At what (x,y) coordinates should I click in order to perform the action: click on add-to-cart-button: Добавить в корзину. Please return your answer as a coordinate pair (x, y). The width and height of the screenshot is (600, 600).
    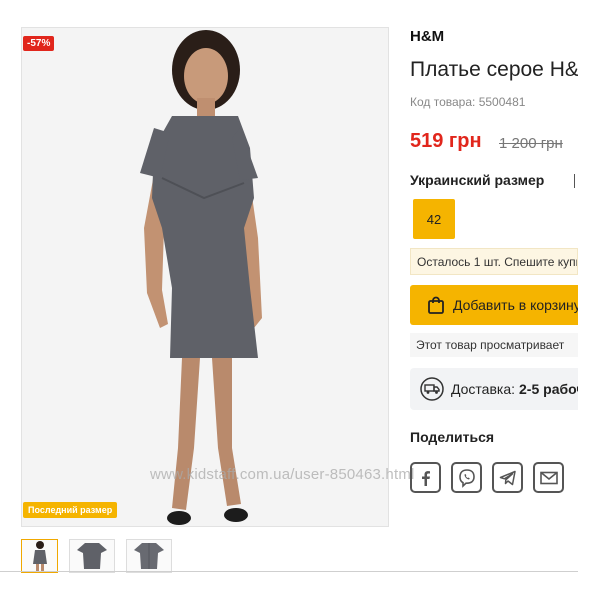
    Looking at the image, I should click on (494, 305).